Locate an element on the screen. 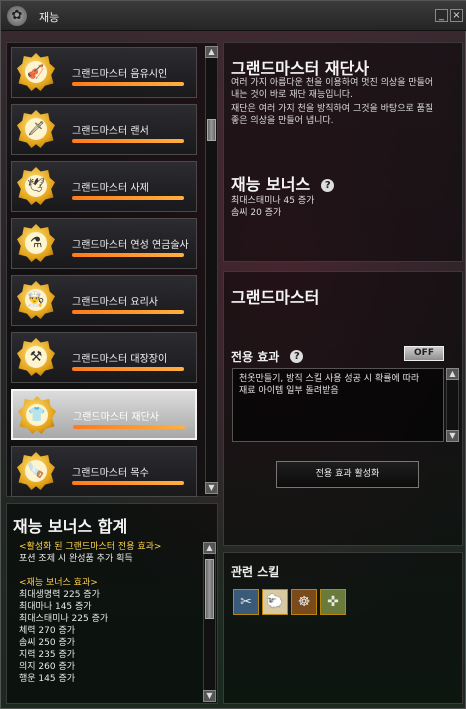 This screenshot has width=466, height=709. bonus-total-line: 행운 145 증가 is located at coordinates (47, 679).